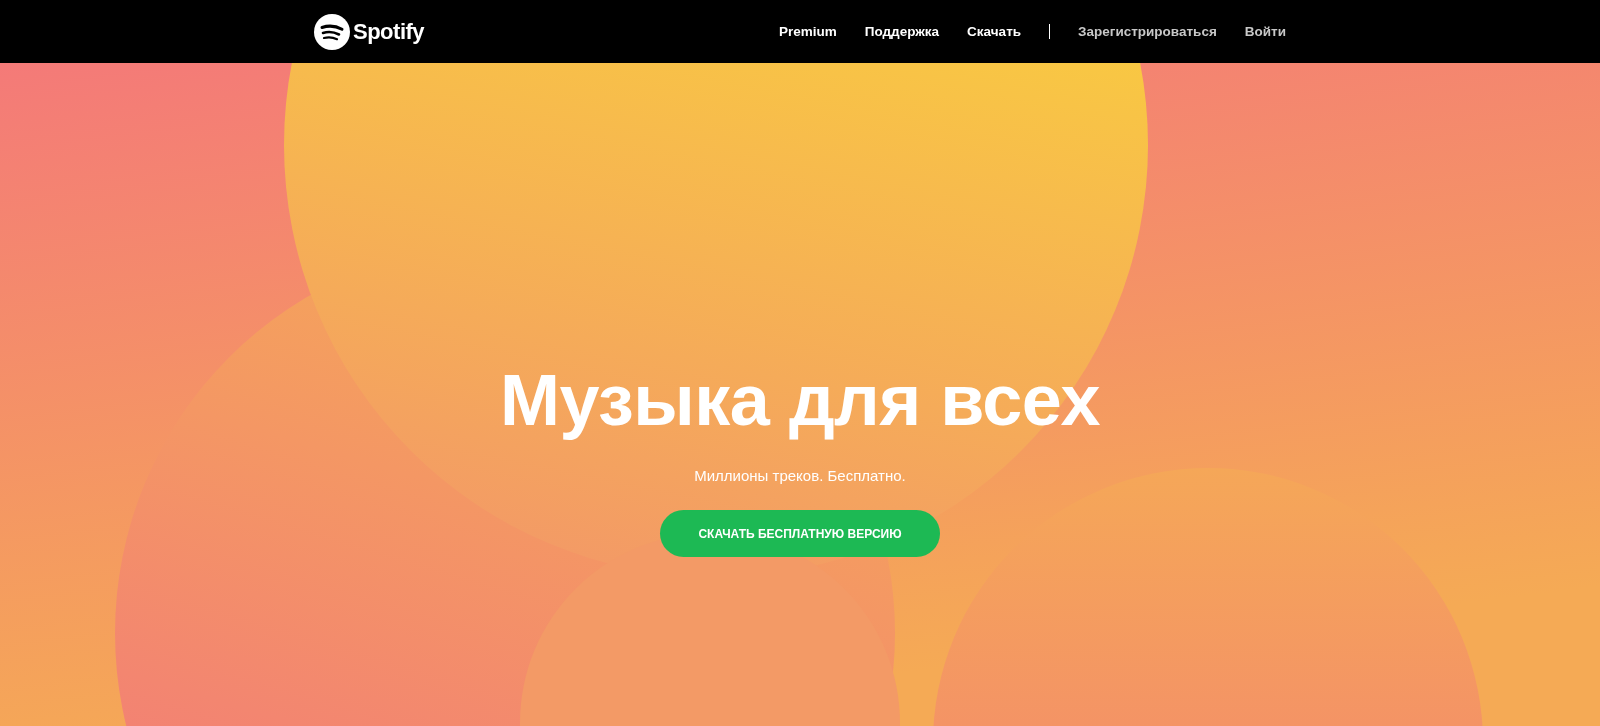 This screenshot has height=726, width=1600. Describe the element at coordinates (808, 31) in the screenshot. I see `nav-link: Premium` at that location.